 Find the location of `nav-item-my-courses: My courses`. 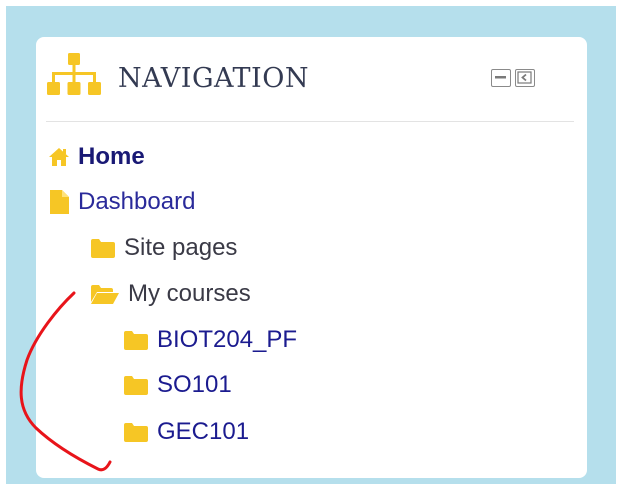

nav-item-my-courses: My courses is located at coordinates (170, 294).